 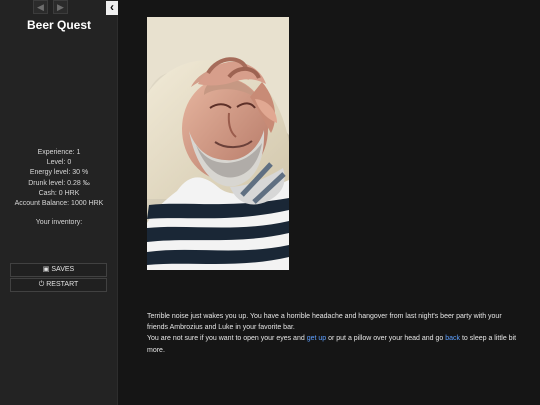 I want to click on drunk-stat: Drunk level: 0.28 ‰, so click(x=59, y=183).